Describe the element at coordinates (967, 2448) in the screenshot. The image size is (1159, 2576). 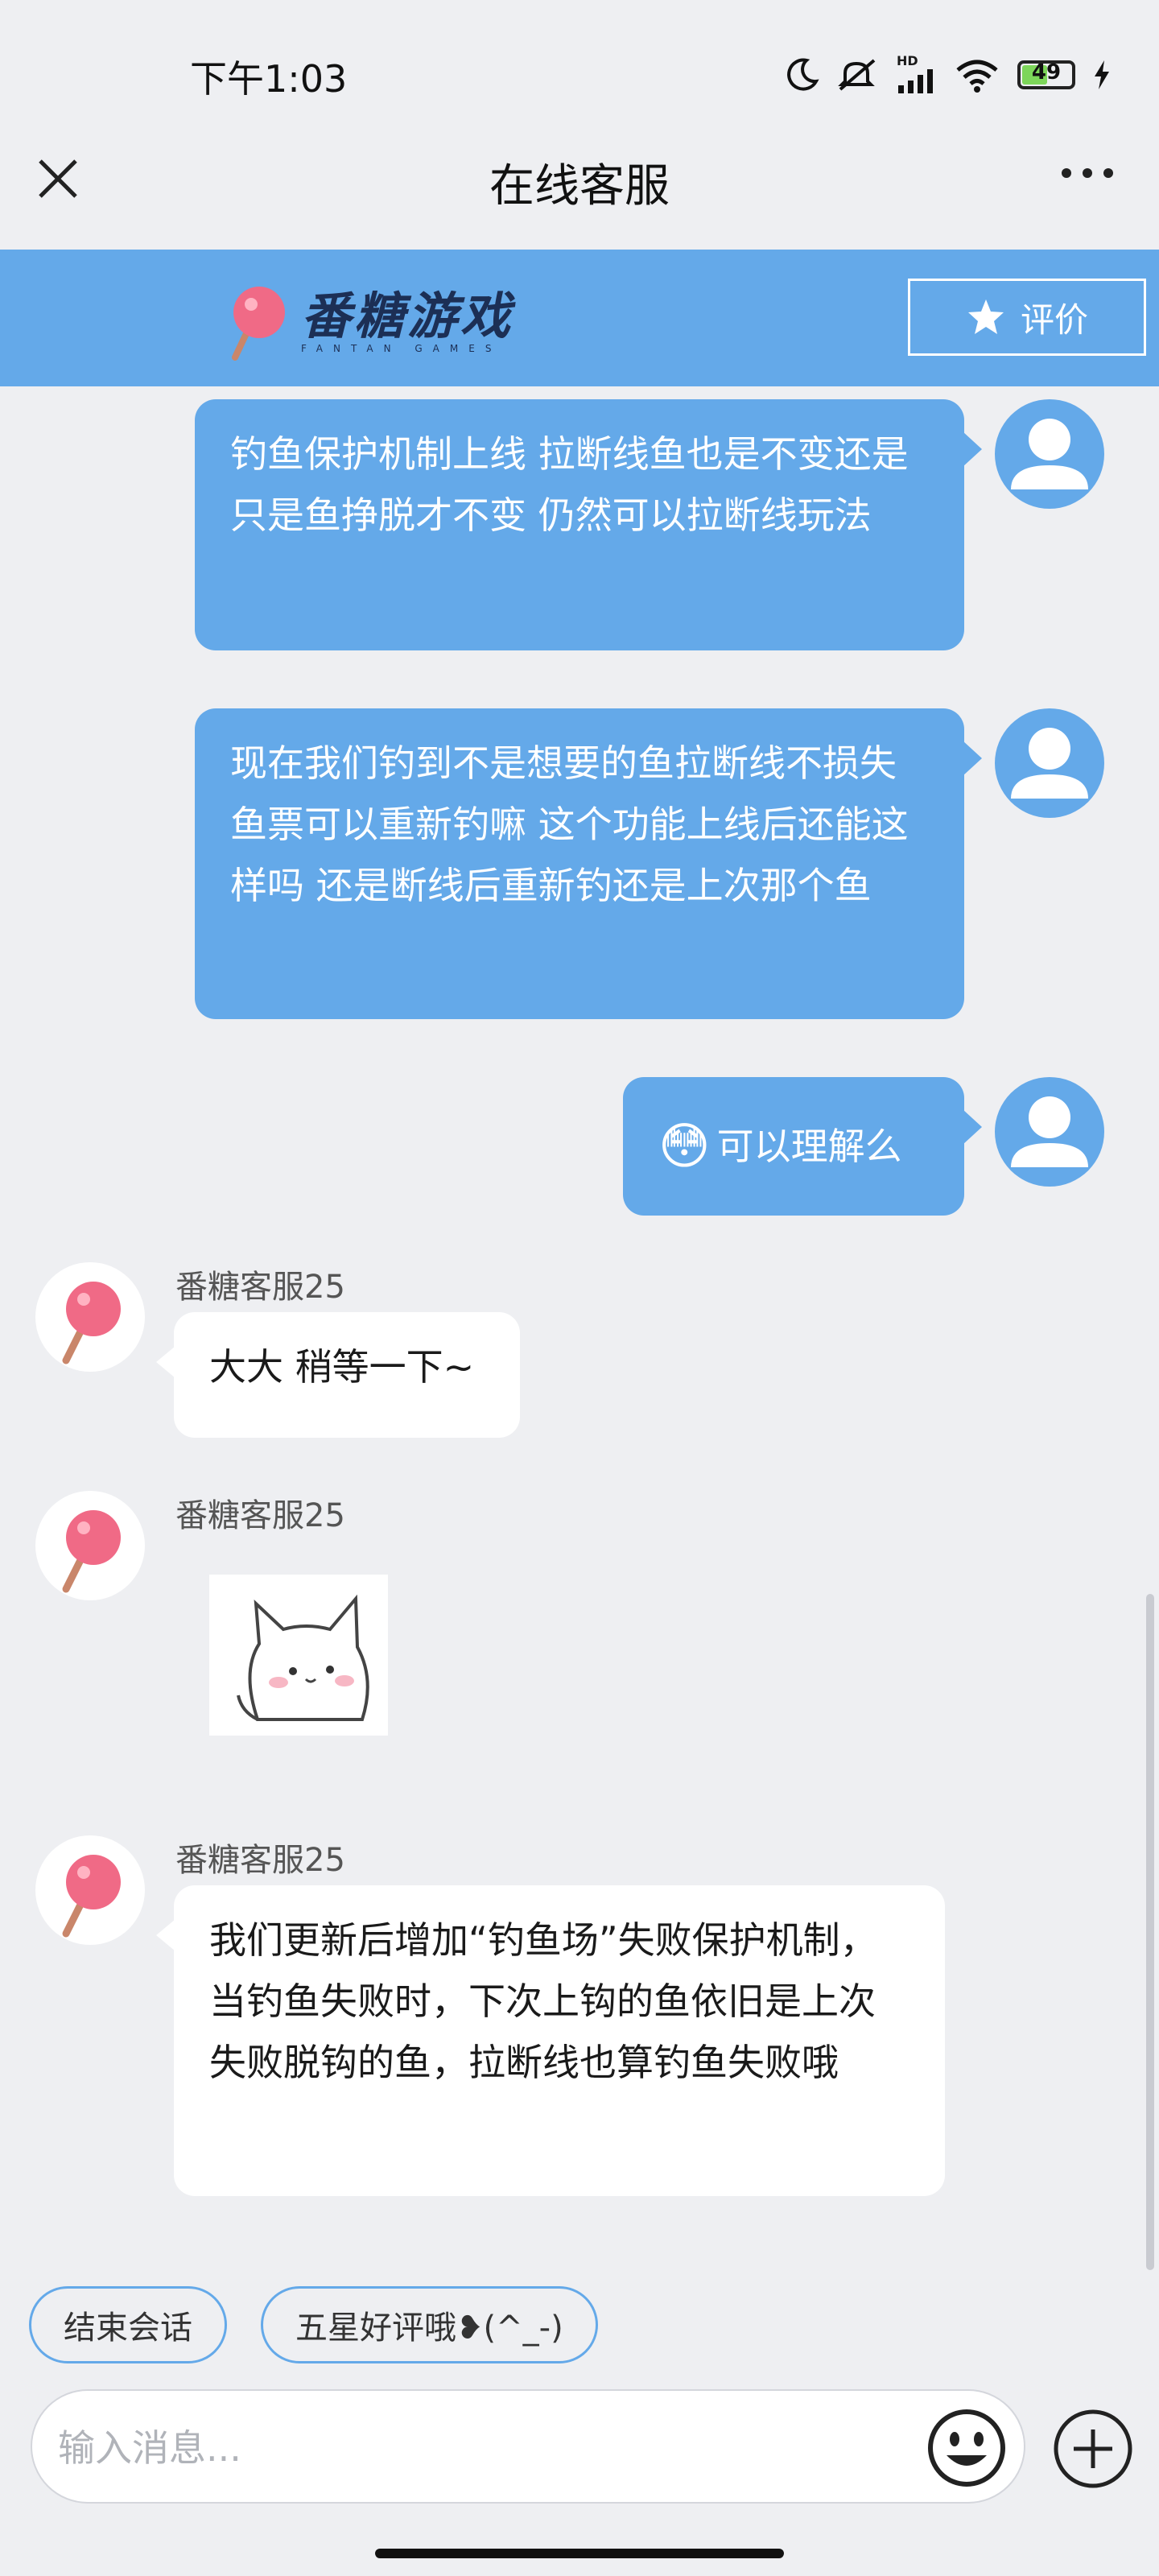
I see `emoji-icon` at that location.